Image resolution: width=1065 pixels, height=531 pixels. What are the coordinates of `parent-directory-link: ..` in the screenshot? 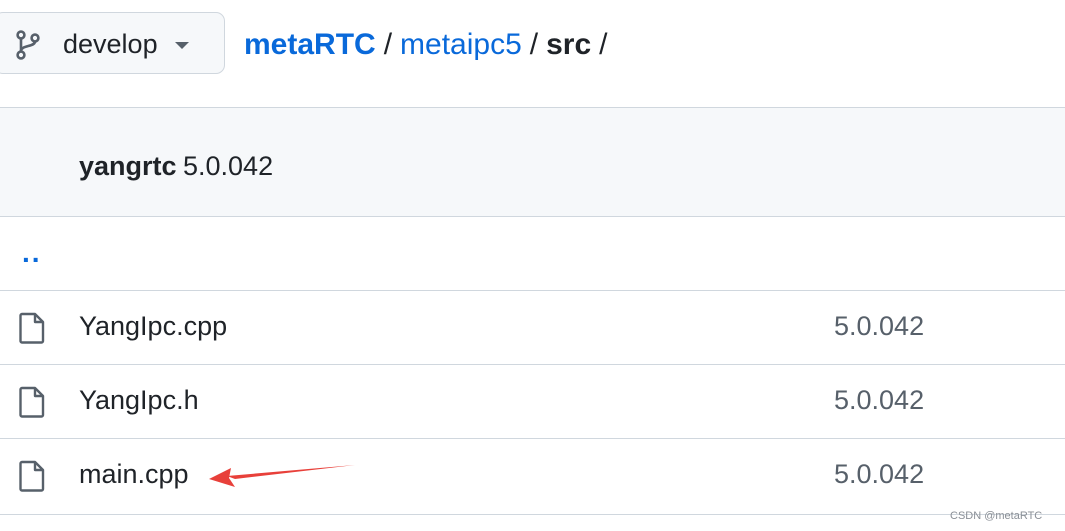 It's located at (32, 253).